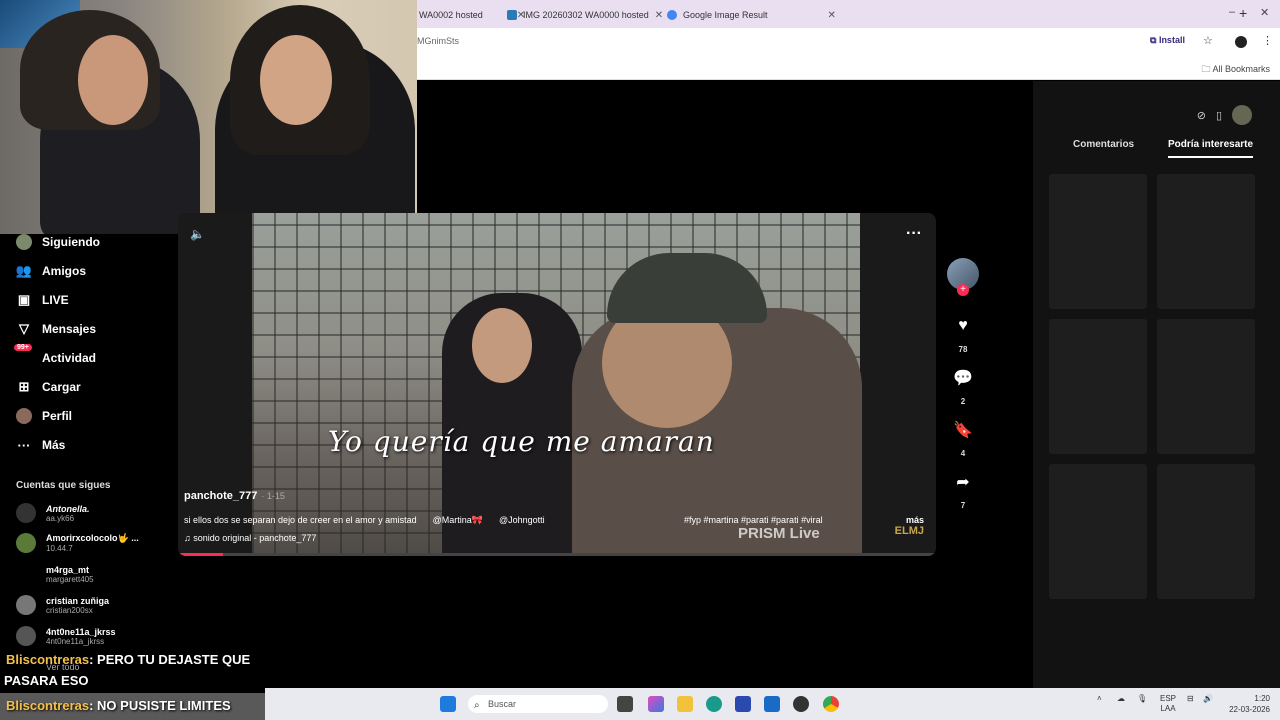 This screenshot has width=1280, height=720. What do you see at coordinates (42, 300) in the screenshot?
I see `sidebar-item-live: ▣ LIVE` at bounding box center [42, 300].